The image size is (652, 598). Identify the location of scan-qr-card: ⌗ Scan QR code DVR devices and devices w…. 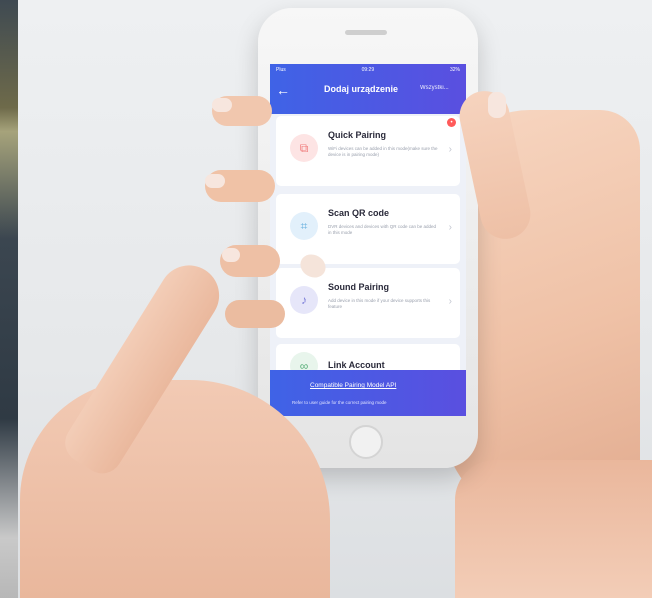
(368, 229).